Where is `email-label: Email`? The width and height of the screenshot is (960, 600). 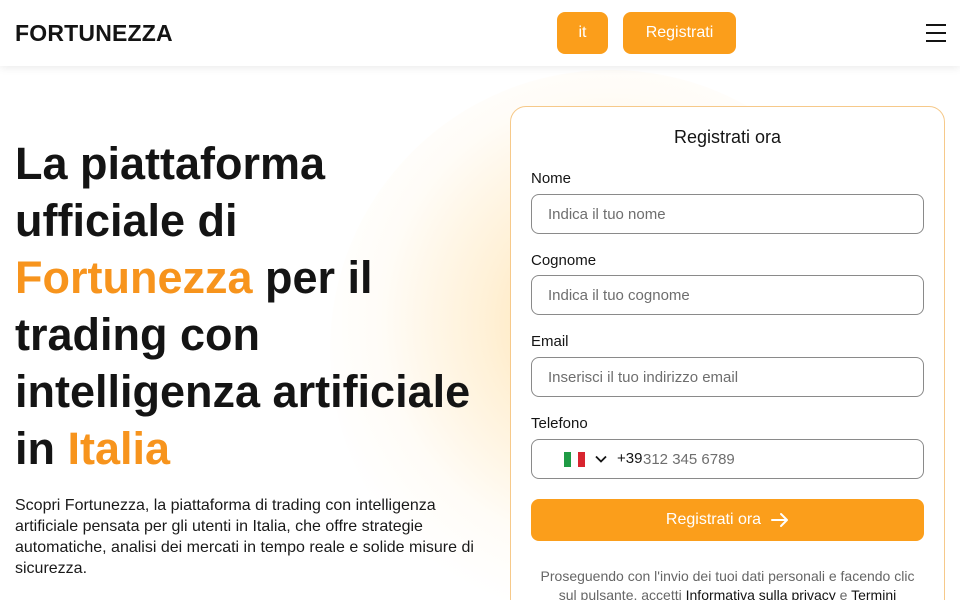
email-label: Email is located at coordinates (550, 341).